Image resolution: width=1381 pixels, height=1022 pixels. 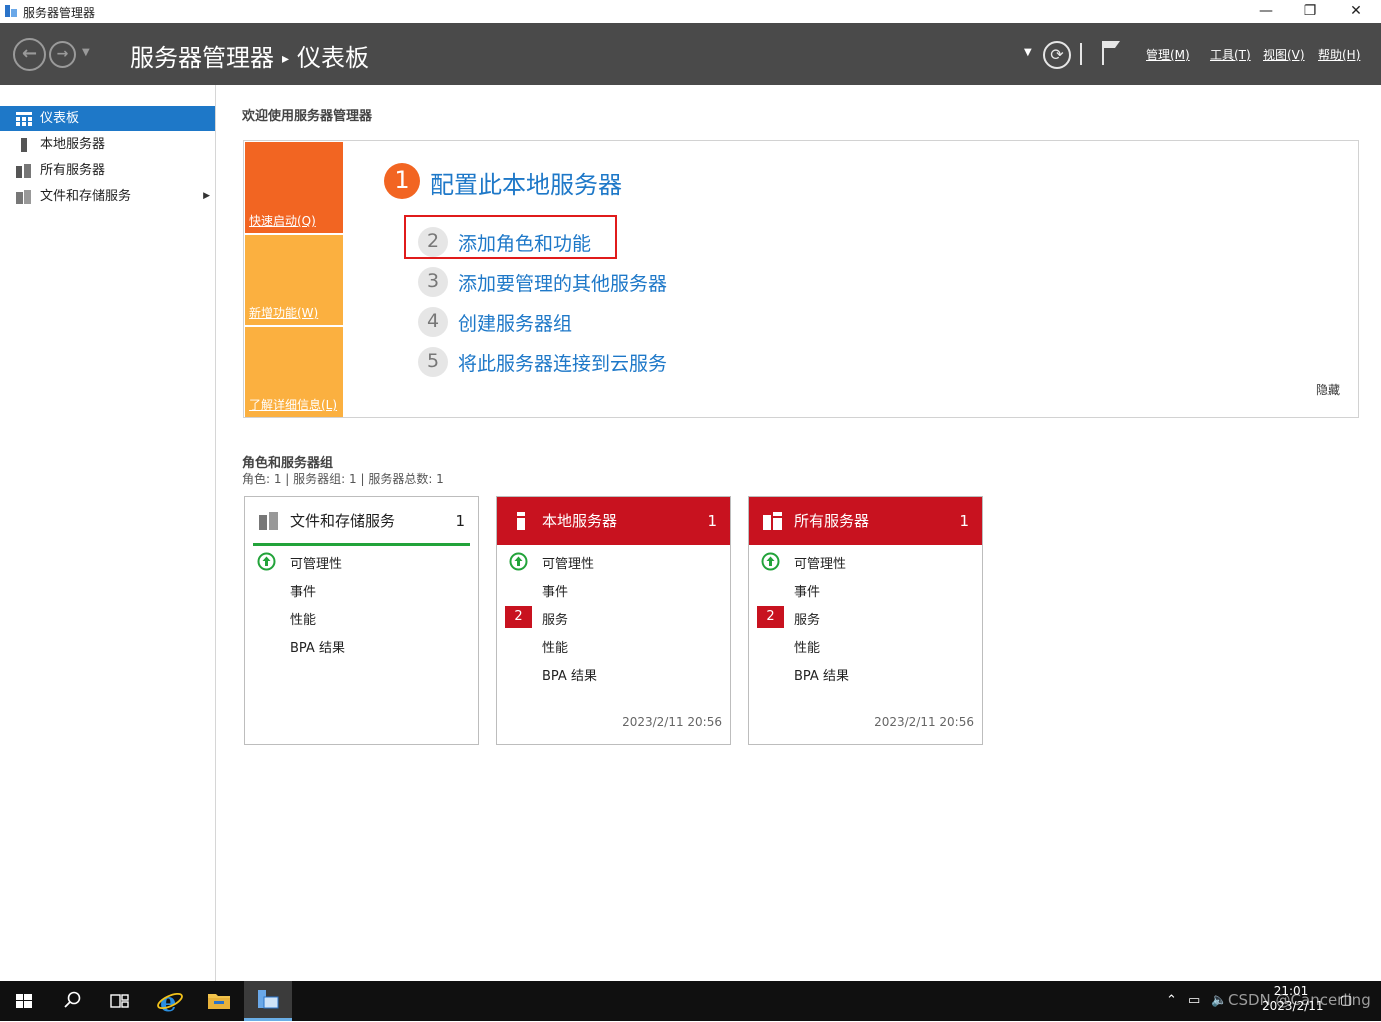 I want to click on roles-summary: 角色: 1 | 服务器组: 1 | 服务器总数: 1, so click(x=343, y=479).